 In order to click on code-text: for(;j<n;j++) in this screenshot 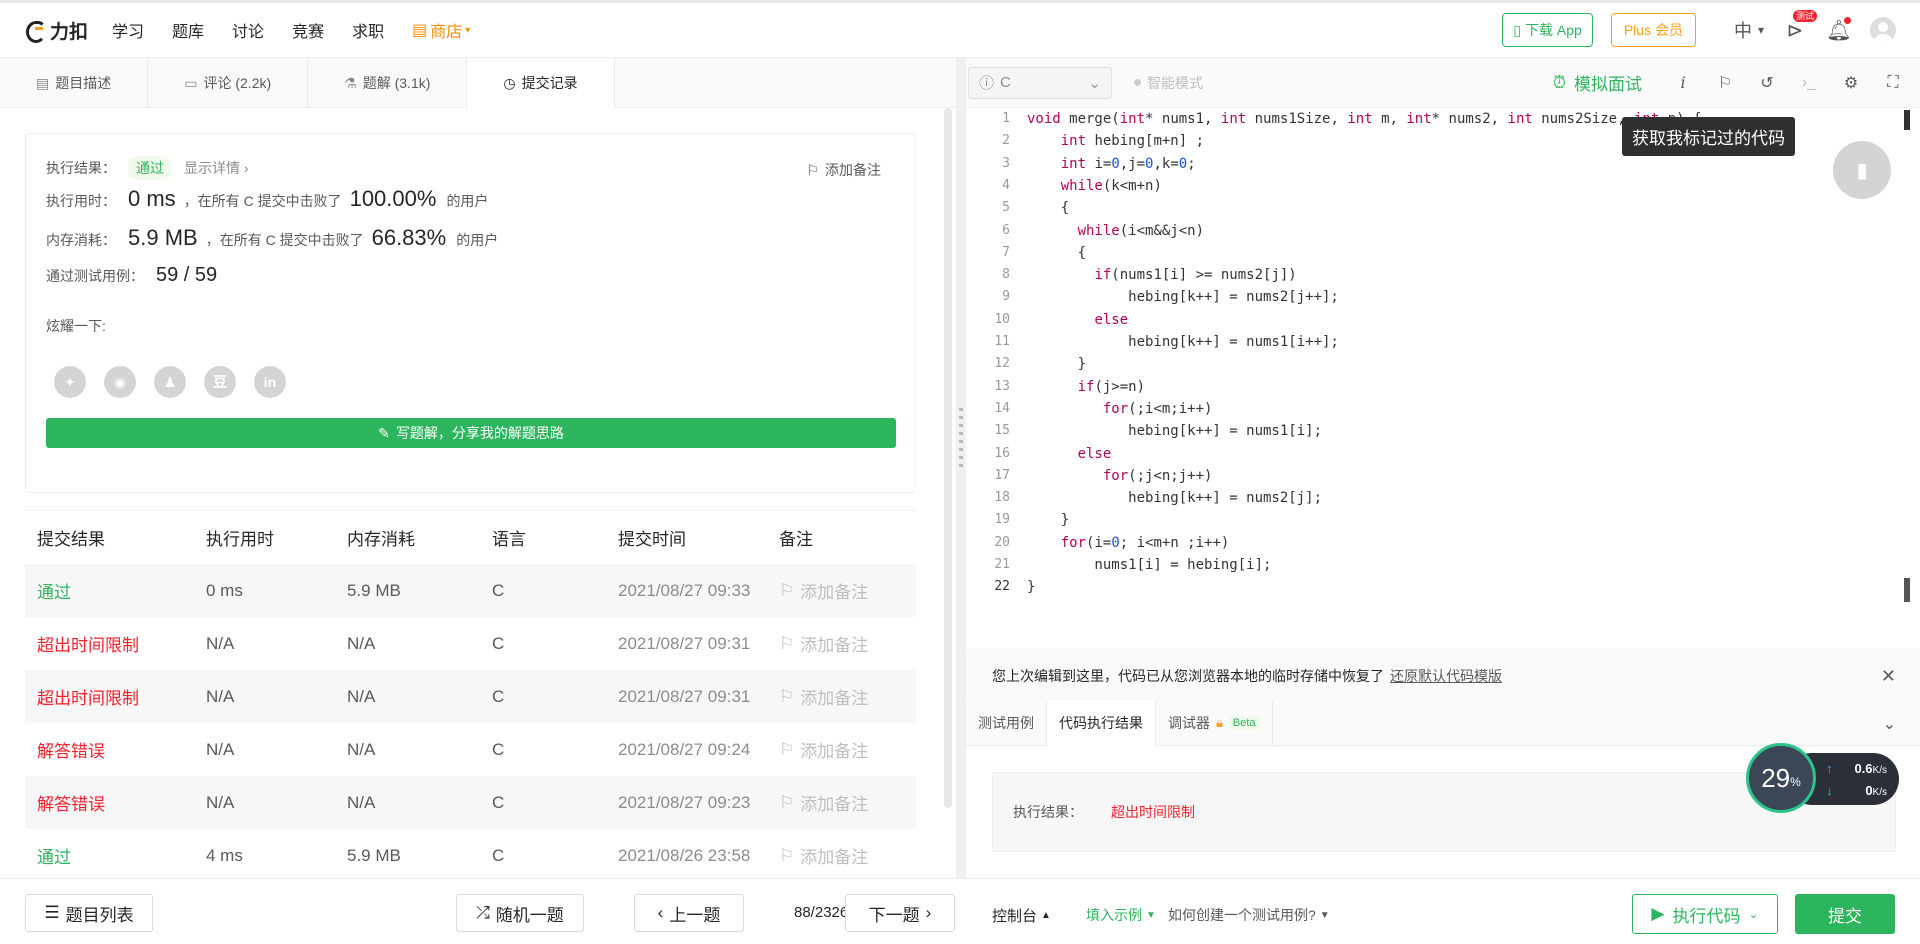, I will do `click(1120, 476)`.